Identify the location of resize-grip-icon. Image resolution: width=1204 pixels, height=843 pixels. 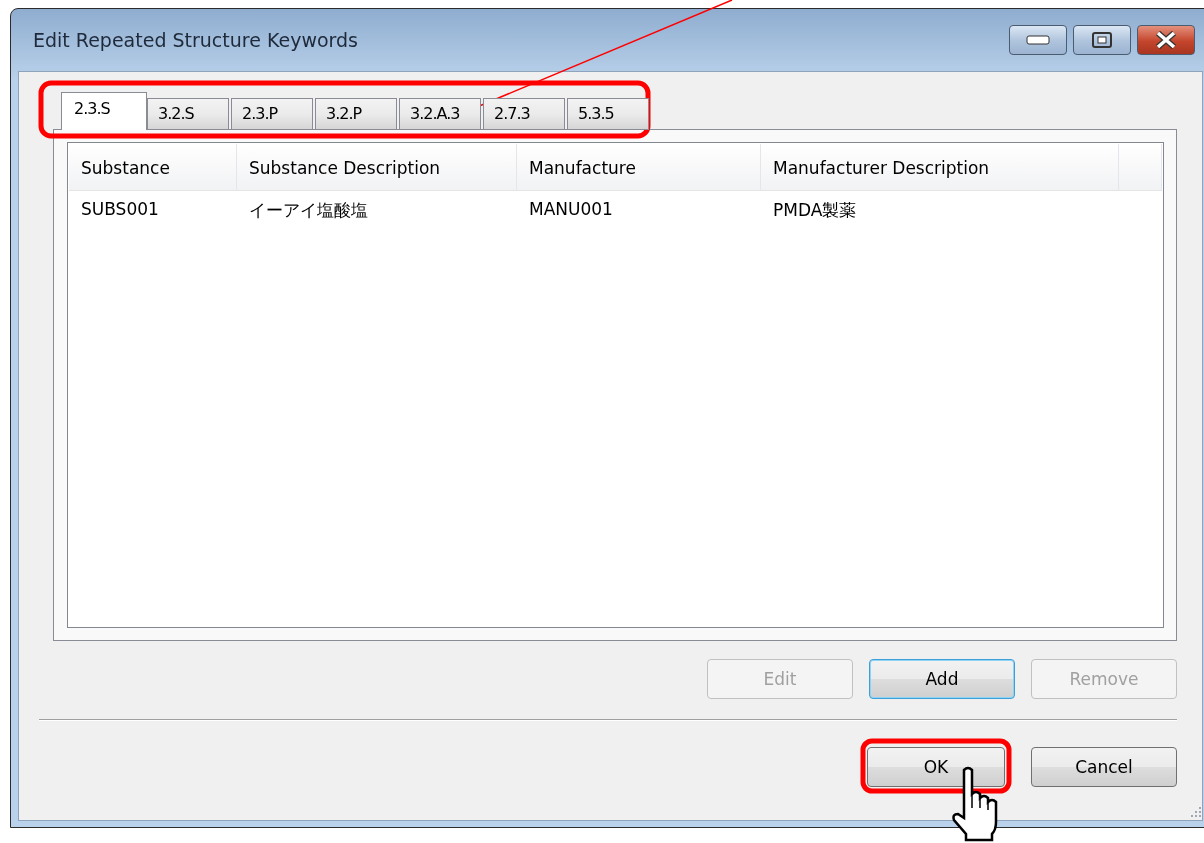
(1195, 811).